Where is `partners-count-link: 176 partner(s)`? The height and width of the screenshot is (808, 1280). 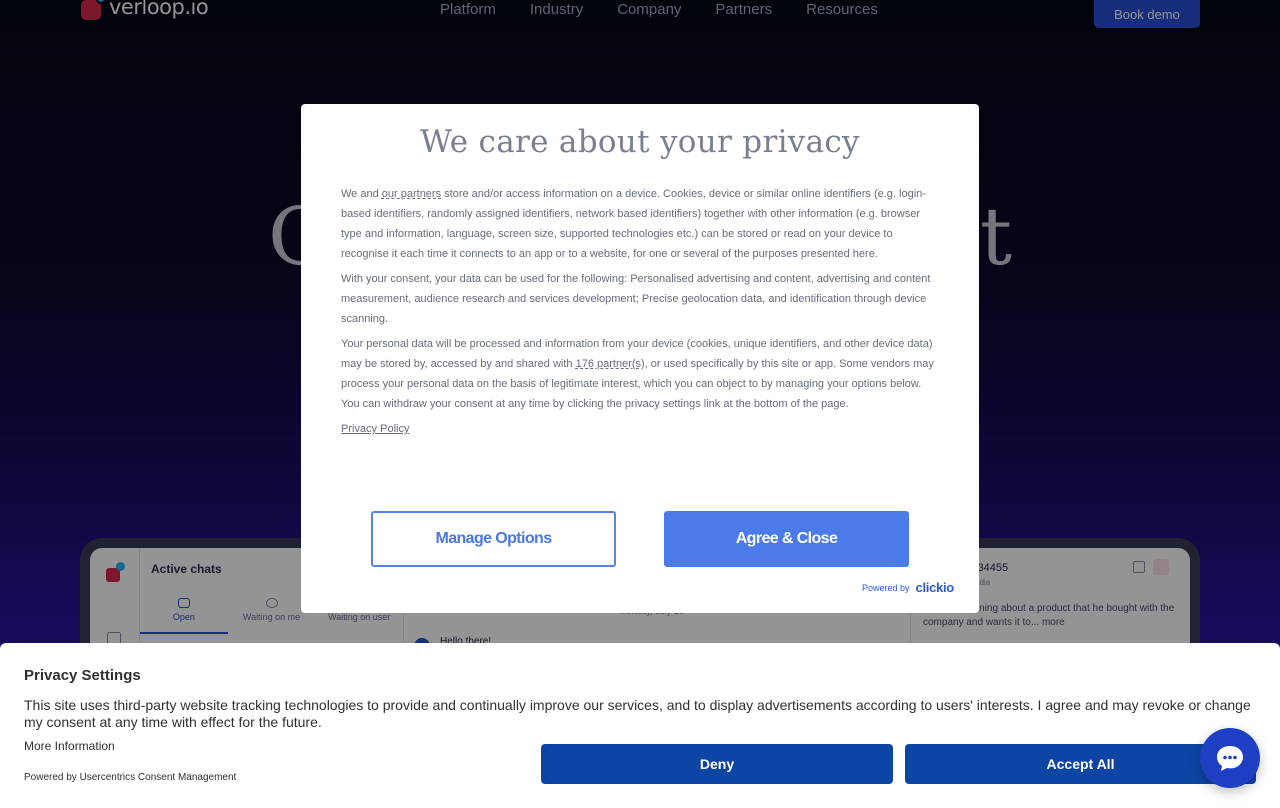 partners-count-link: 176 partner(s) is located at coordinates (610, 364).